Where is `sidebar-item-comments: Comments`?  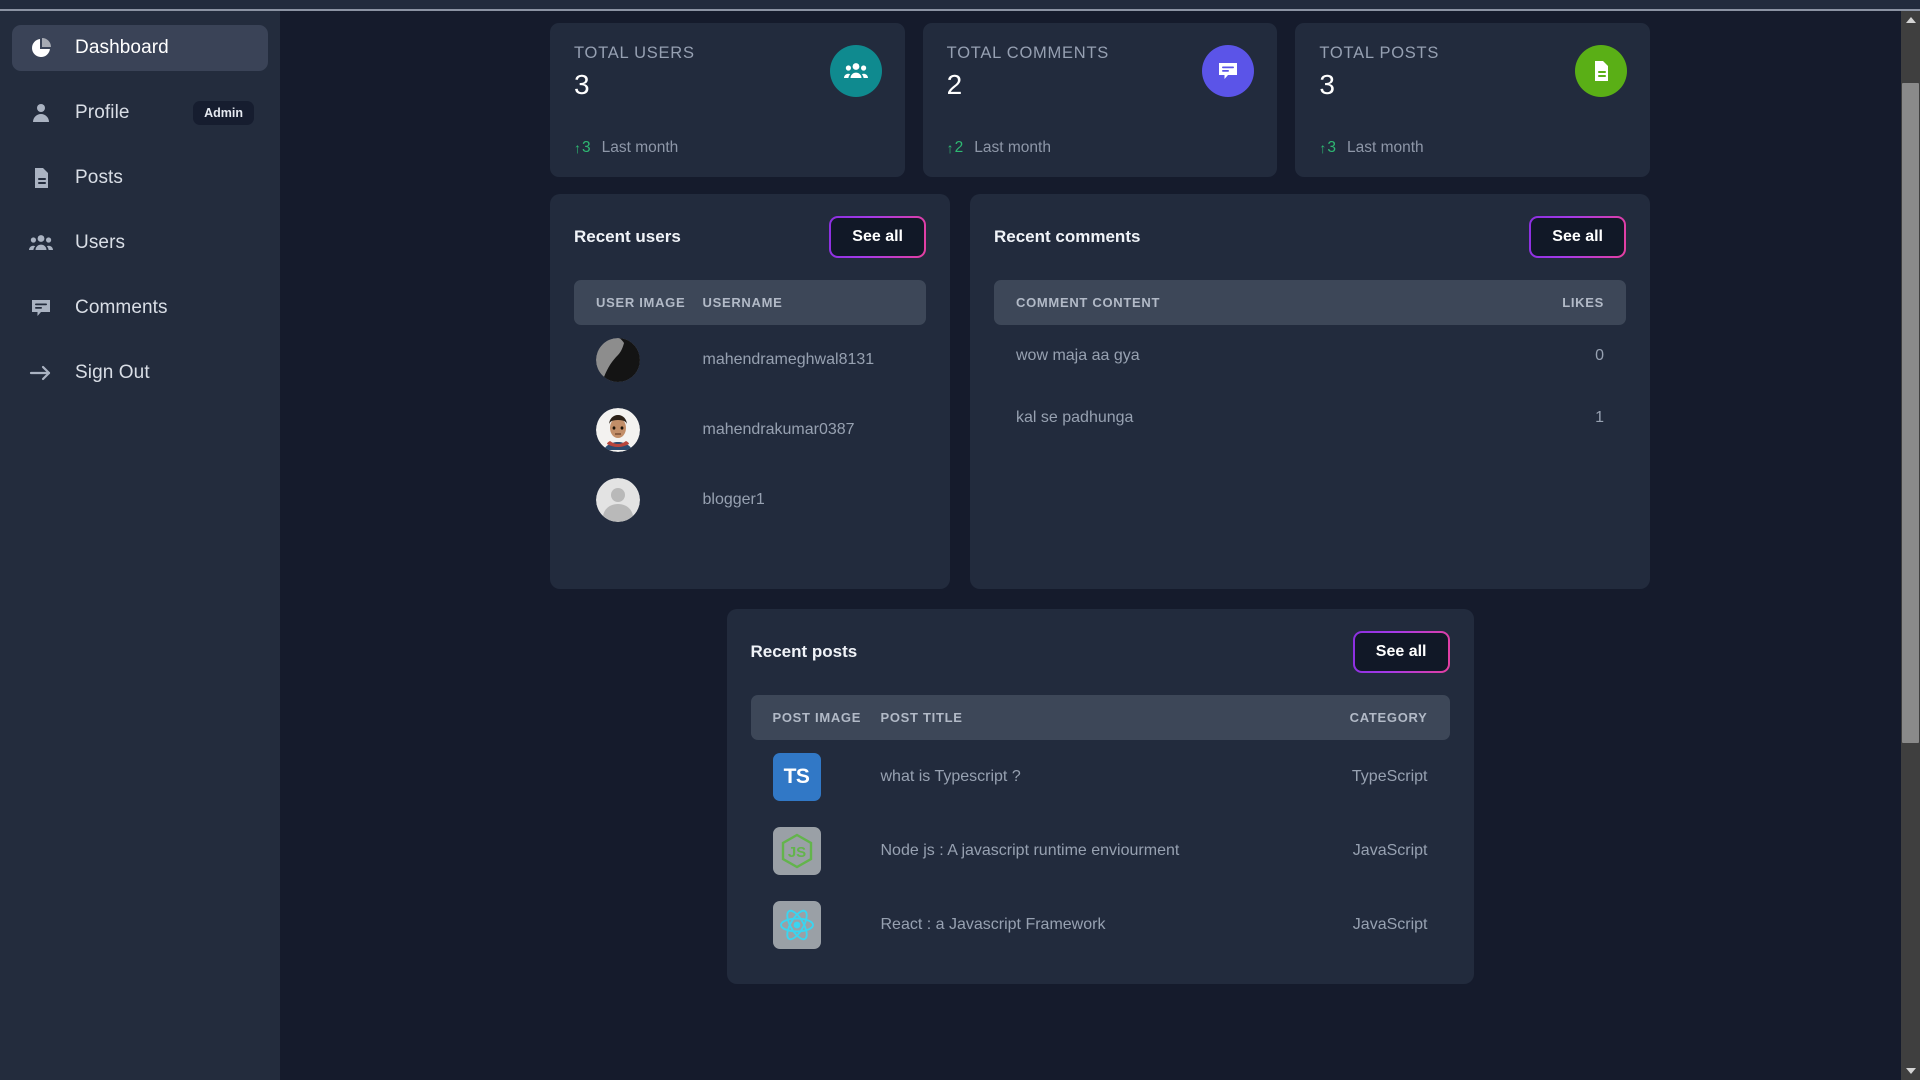
sidebar-item-comments: Comments is located at coordinates (140, 308).